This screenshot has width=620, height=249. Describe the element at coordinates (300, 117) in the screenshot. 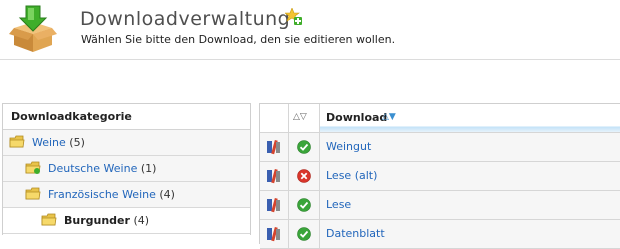

I see `status-sort-arrows: △▽` at that location.